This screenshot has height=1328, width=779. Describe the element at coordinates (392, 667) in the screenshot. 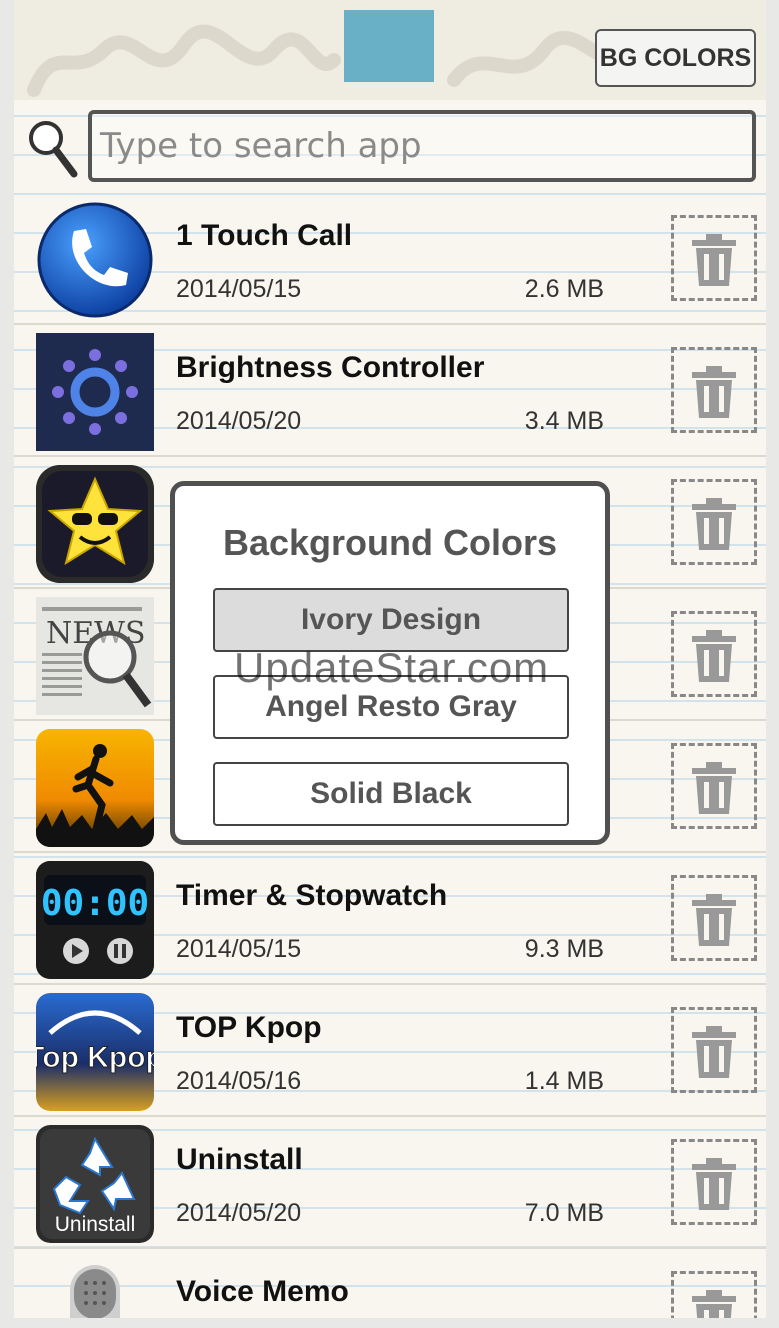

I see `watermark: UpdateStar.com` at that location.